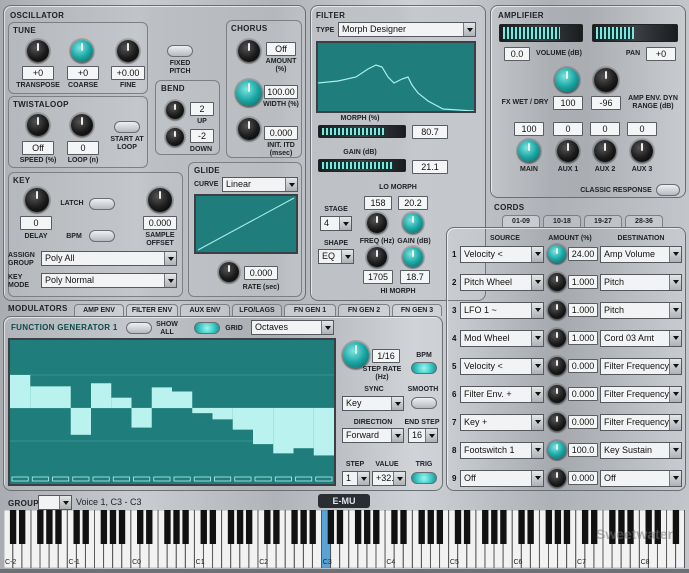 The height and width of the screenshot is (573, 689). I want to click on show-all-button, so click(139, 328).